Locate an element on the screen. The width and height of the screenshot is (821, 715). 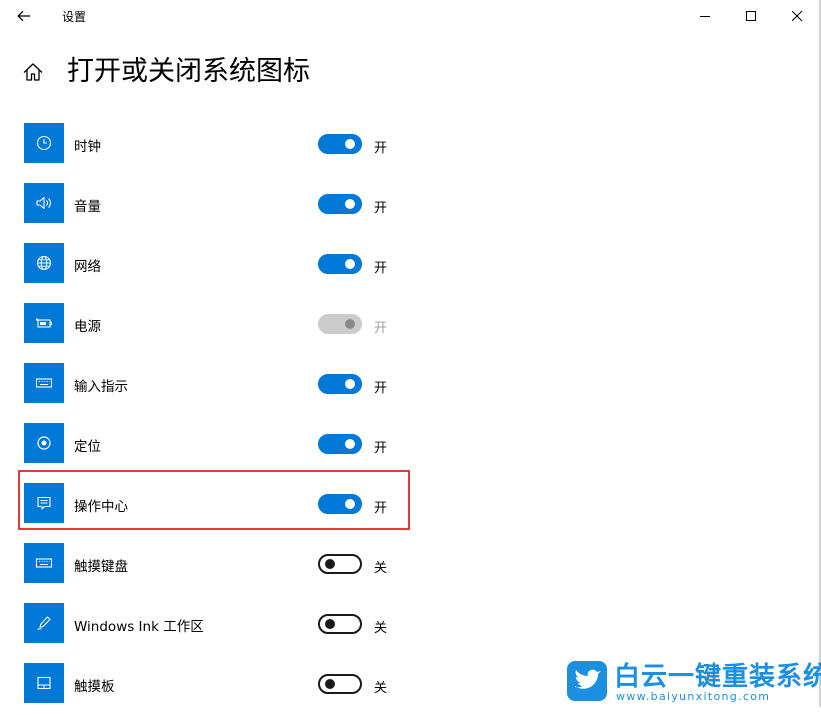
globe-icon is located at coordinates (44, 263).